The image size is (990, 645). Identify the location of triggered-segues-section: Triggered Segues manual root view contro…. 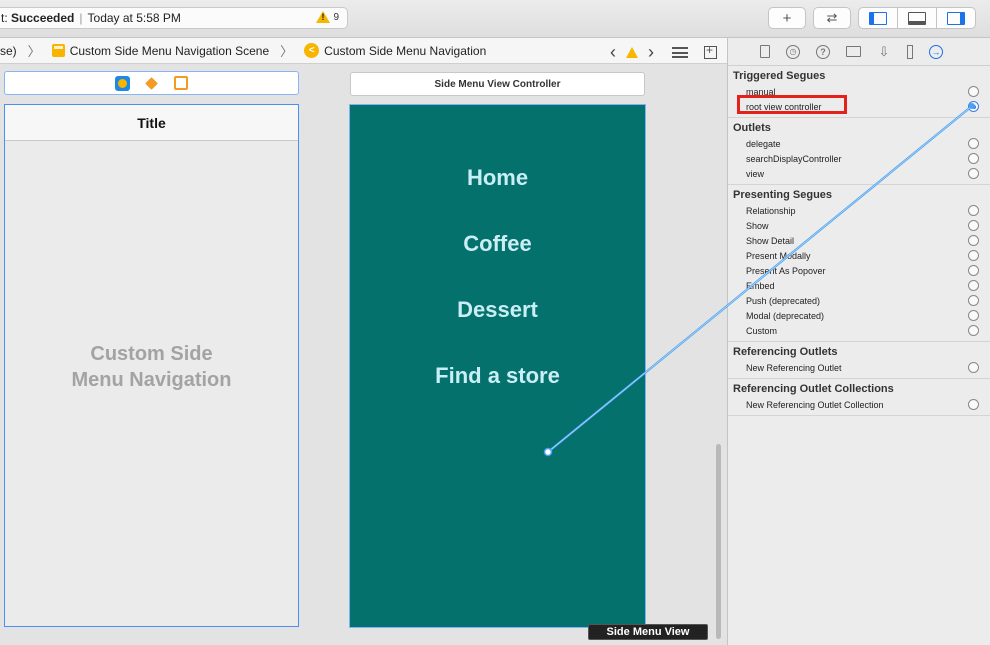
(859, 92).